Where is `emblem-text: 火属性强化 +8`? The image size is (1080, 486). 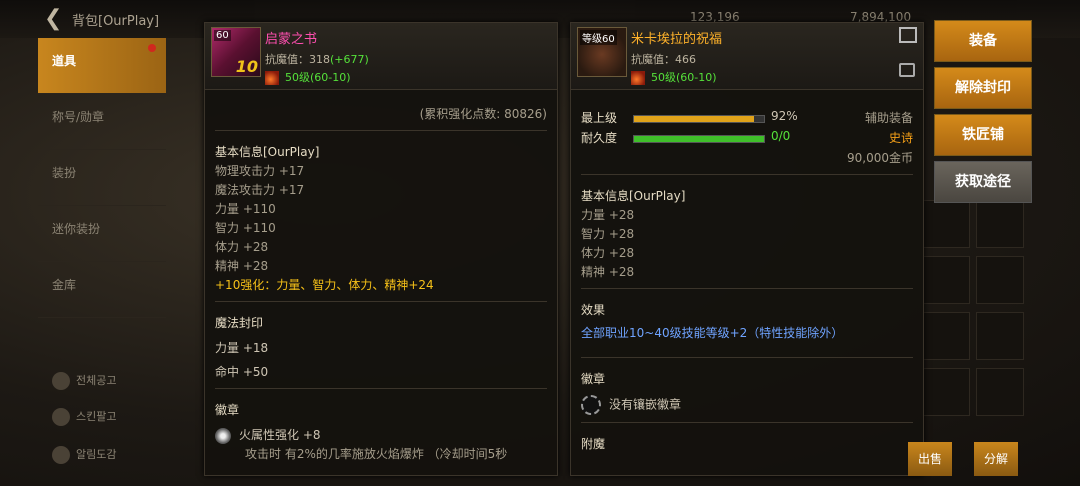 emblem-text: 火属性强化 +8 is located at coordinates (280, 435).